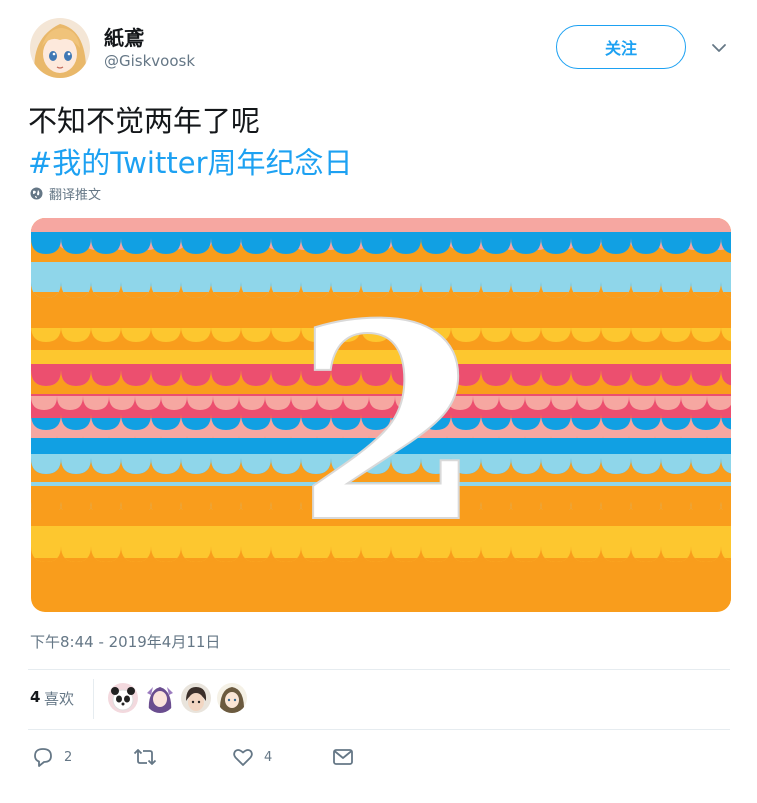 This screenshot has height=803, width=757. I want to click on user-avatar, so click(60, 48).